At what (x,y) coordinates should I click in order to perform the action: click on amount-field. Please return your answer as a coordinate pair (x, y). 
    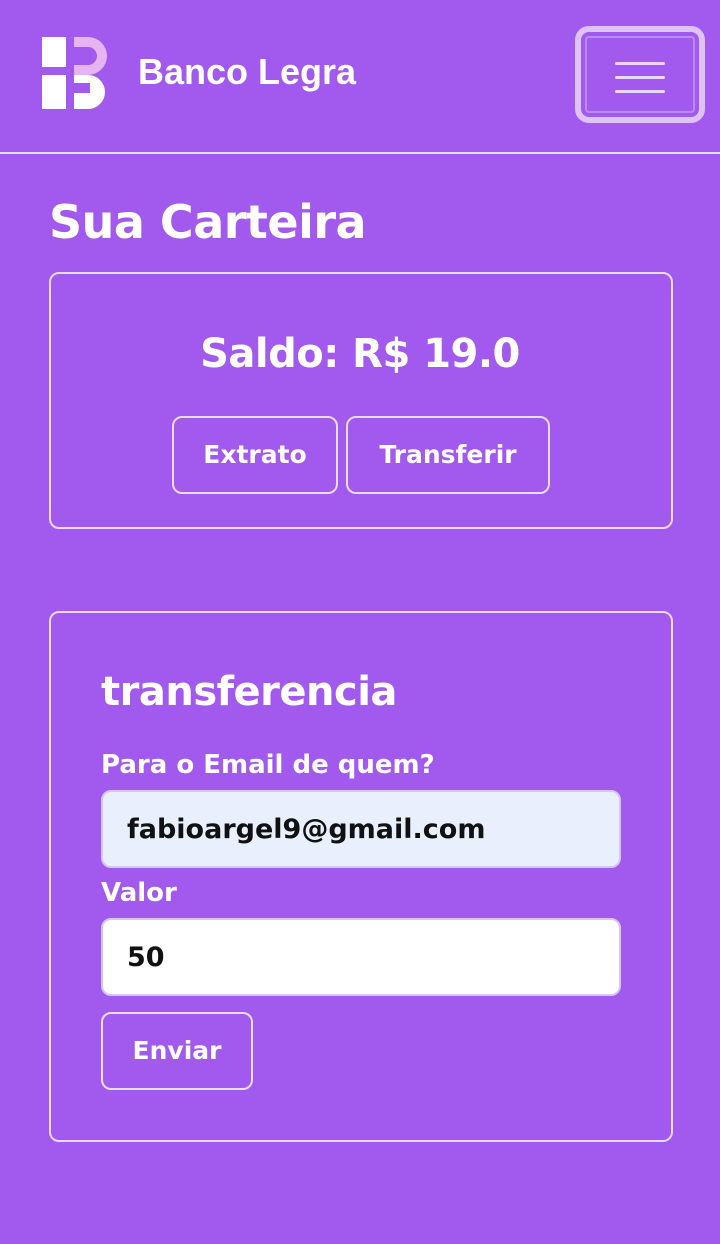
    Looking at the image, I should click on (361, 957).